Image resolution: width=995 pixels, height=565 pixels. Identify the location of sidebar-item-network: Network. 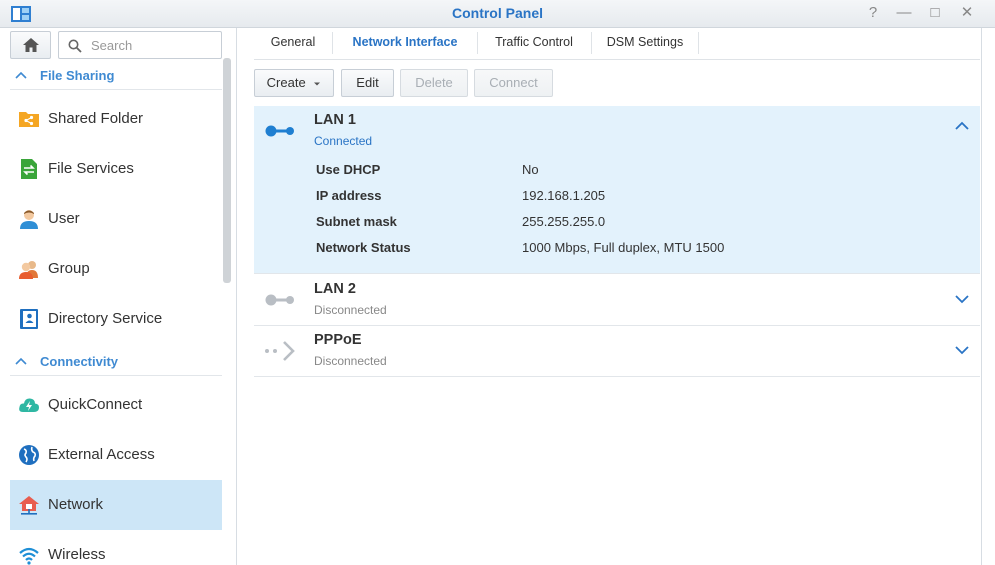
(116, 505).